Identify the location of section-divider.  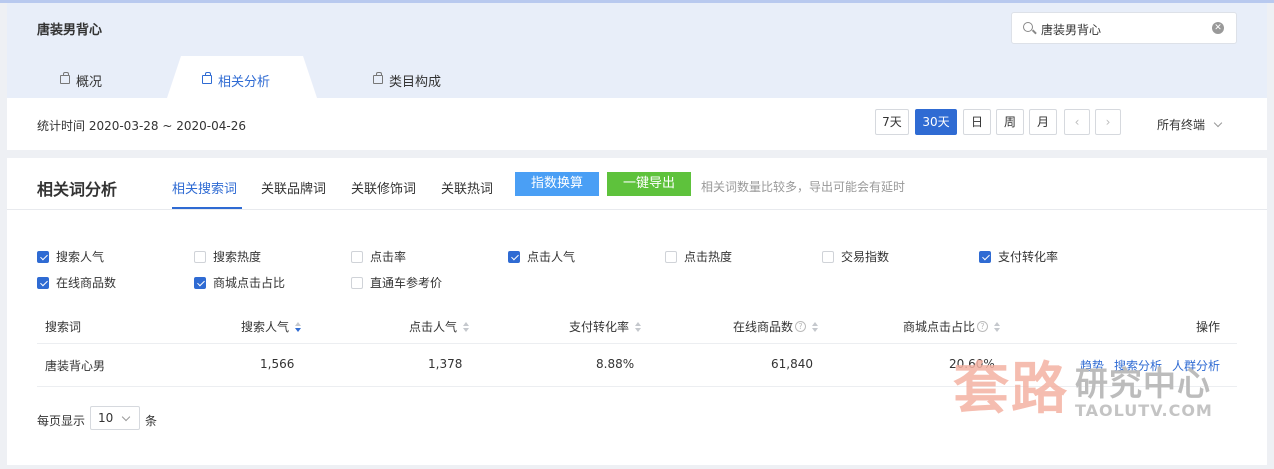
(637, 209).